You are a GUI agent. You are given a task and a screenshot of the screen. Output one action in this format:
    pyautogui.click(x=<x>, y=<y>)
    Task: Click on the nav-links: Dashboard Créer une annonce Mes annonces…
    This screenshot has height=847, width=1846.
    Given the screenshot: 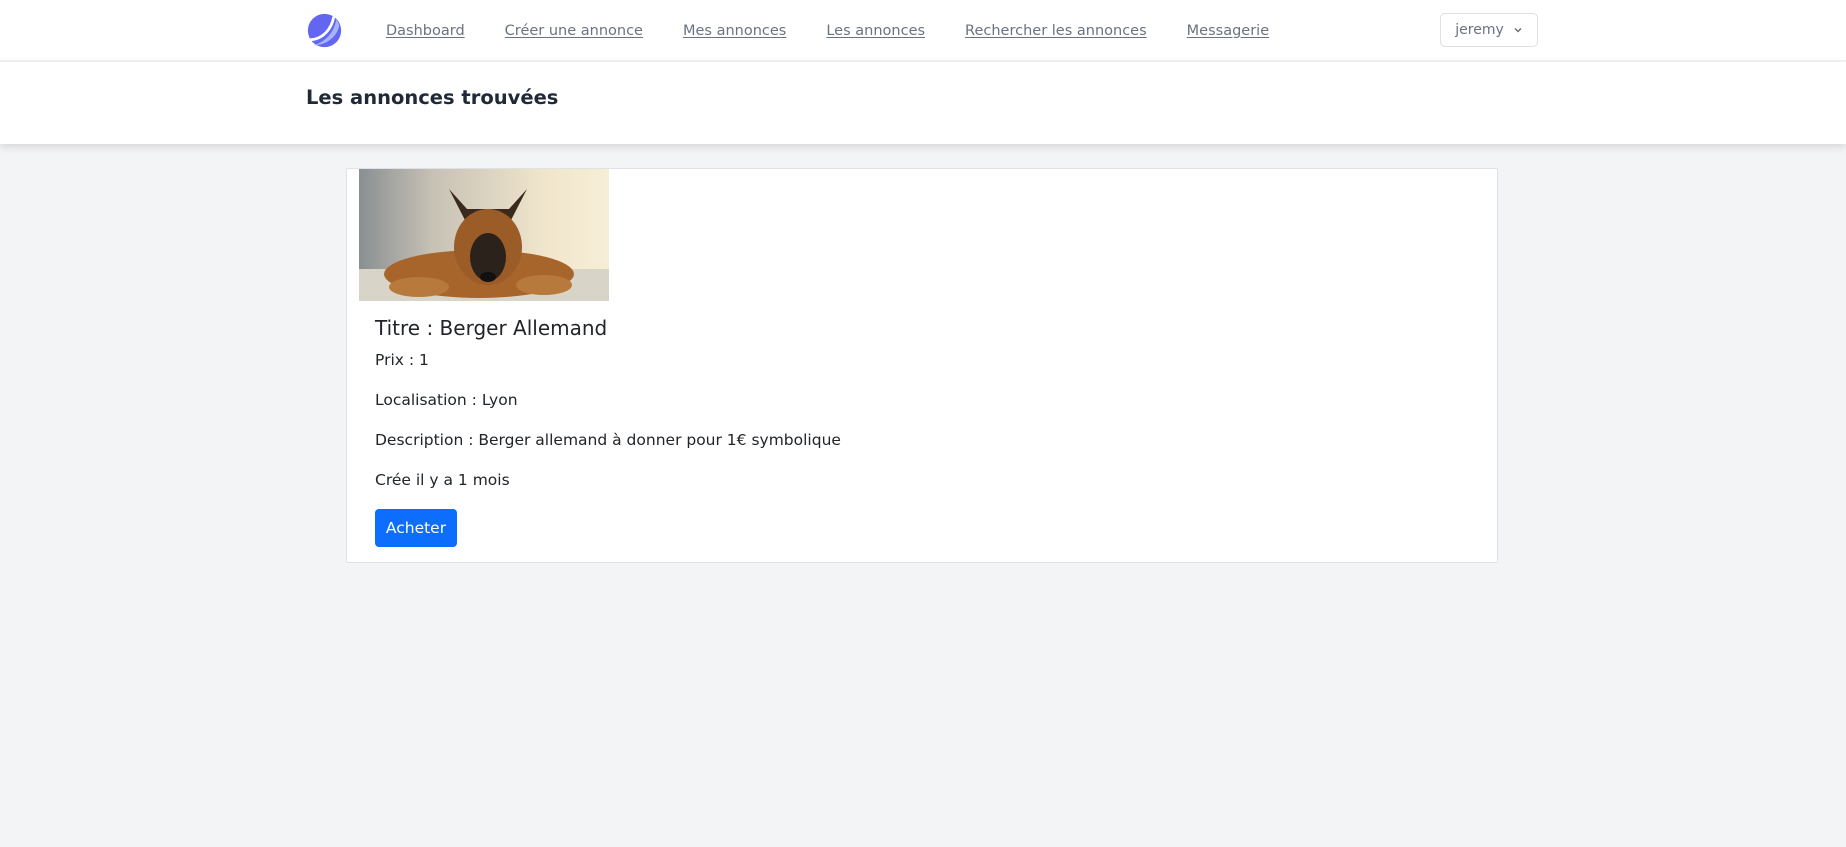 What is the action you would take?
    pyautogui.click(x=827, y=30)
    